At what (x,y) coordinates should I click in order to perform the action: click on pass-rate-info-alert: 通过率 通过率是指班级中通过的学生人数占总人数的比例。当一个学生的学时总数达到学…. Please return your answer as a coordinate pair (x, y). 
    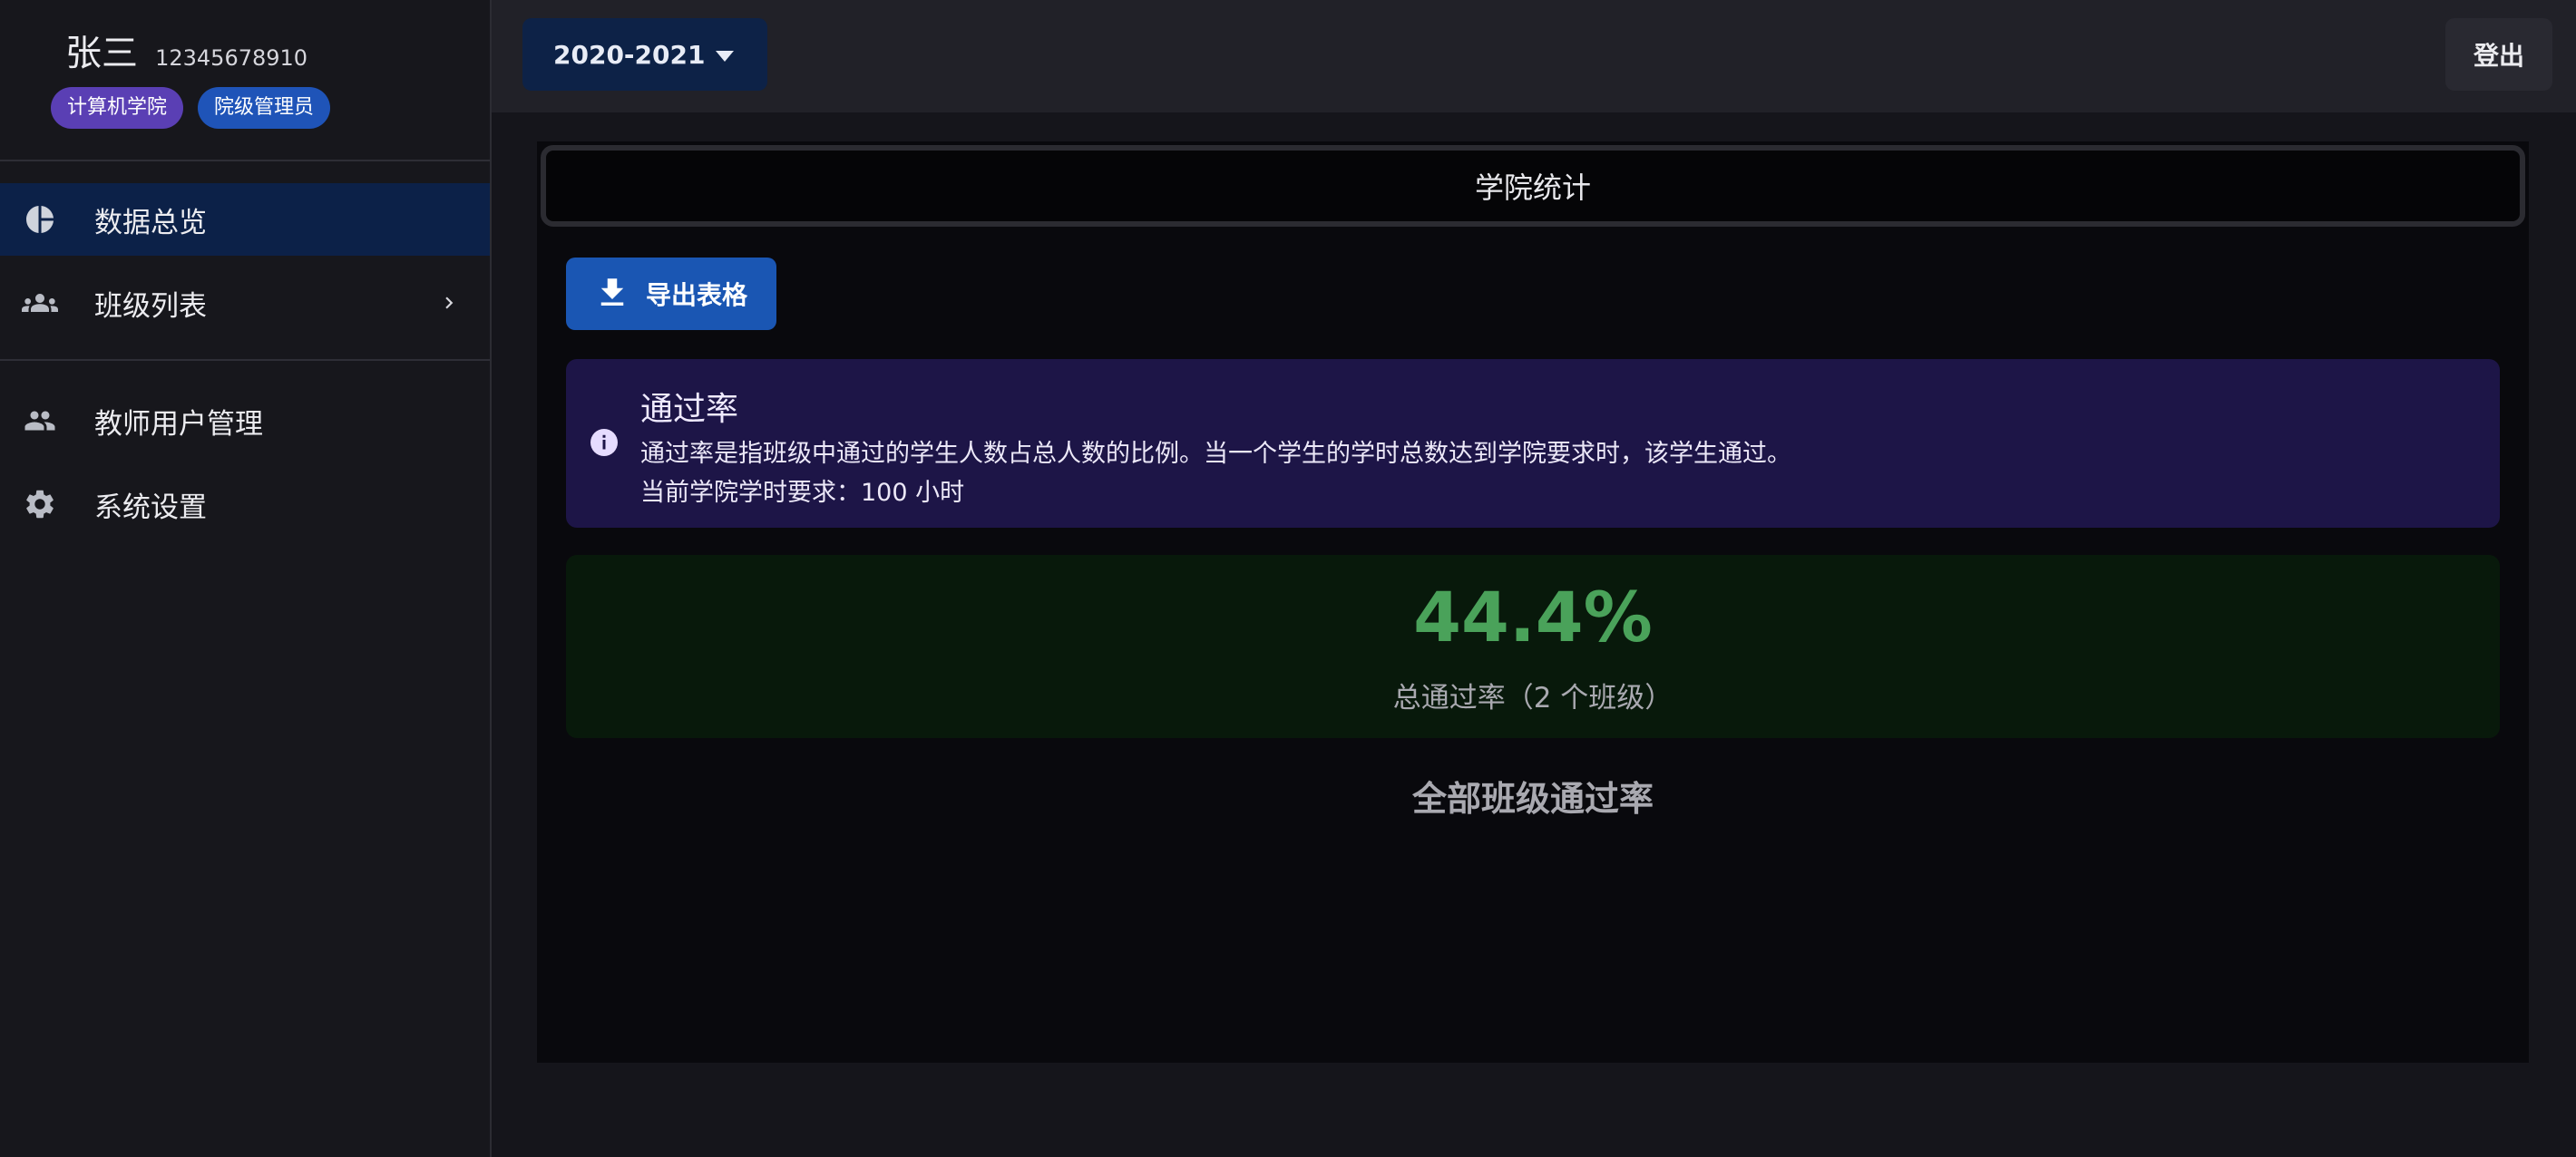
    Looking at the image, I should click on (1533, 444).